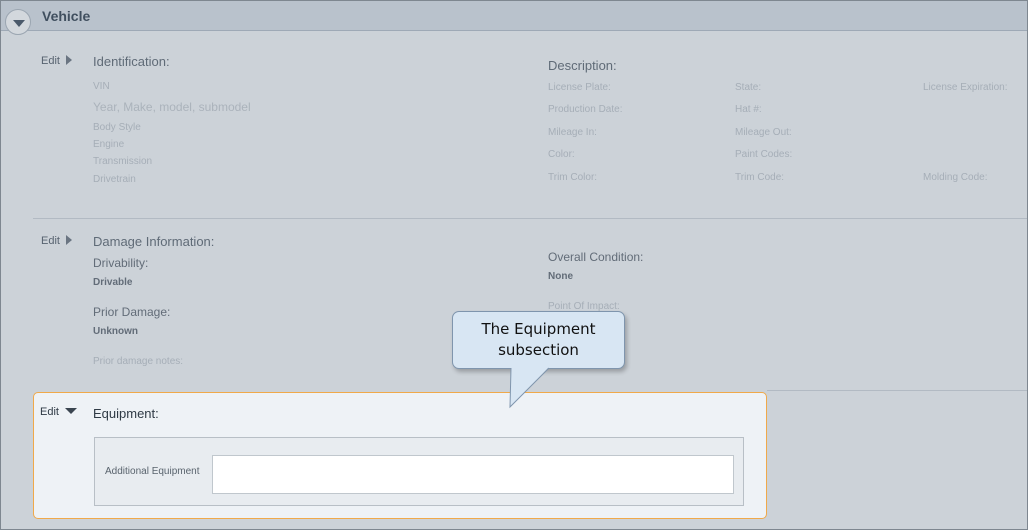  I want to click on state-label: State:, so click(748, 87).